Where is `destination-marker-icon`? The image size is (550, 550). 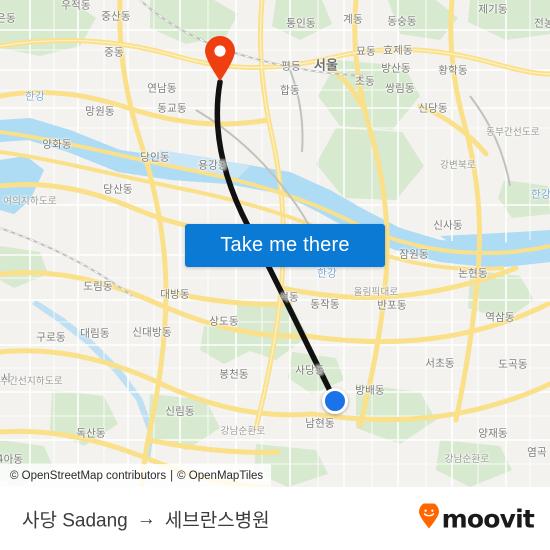
destination-marker-icon is located at coordinates (220, 59).